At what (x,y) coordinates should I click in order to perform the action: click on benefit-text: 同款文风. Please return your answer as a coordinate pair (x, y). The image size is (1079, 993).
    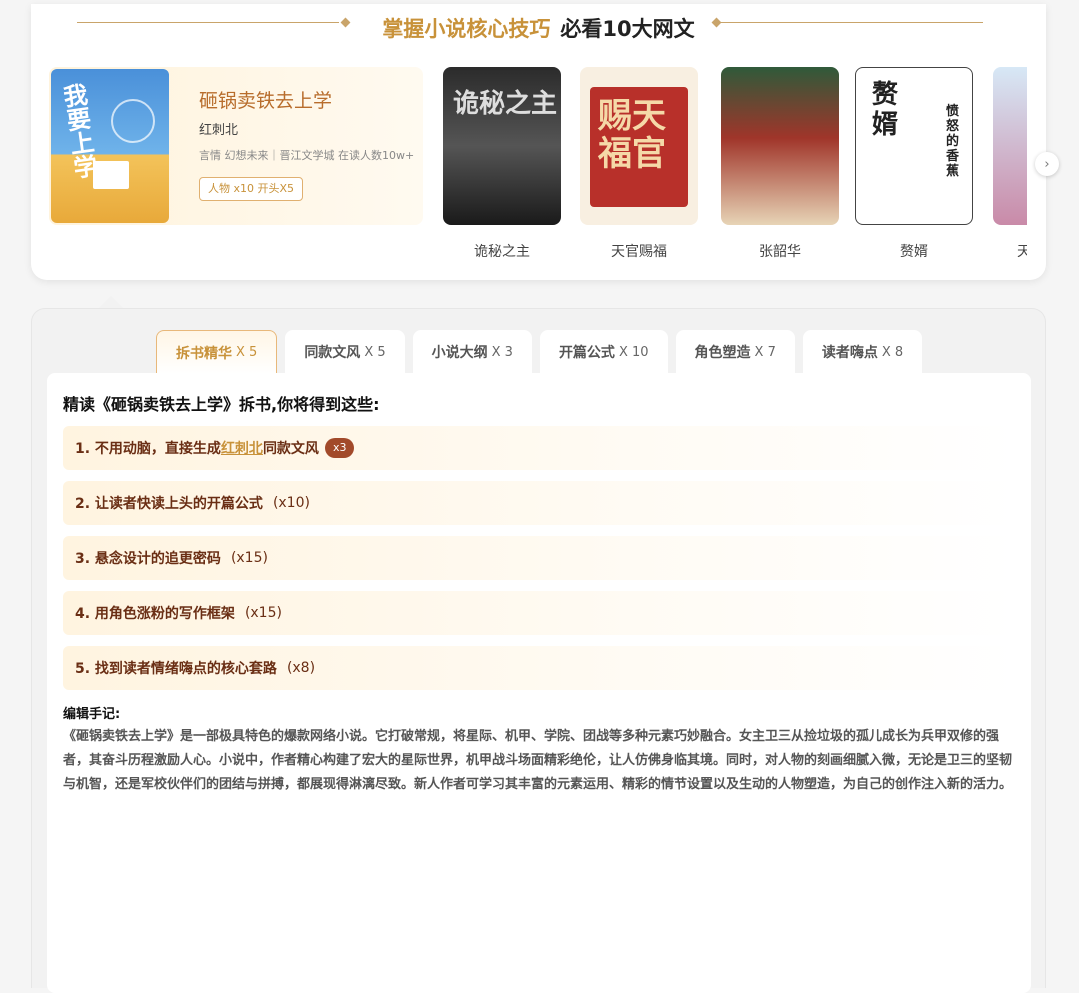
    Looking at the image, I should click on (290, 449).